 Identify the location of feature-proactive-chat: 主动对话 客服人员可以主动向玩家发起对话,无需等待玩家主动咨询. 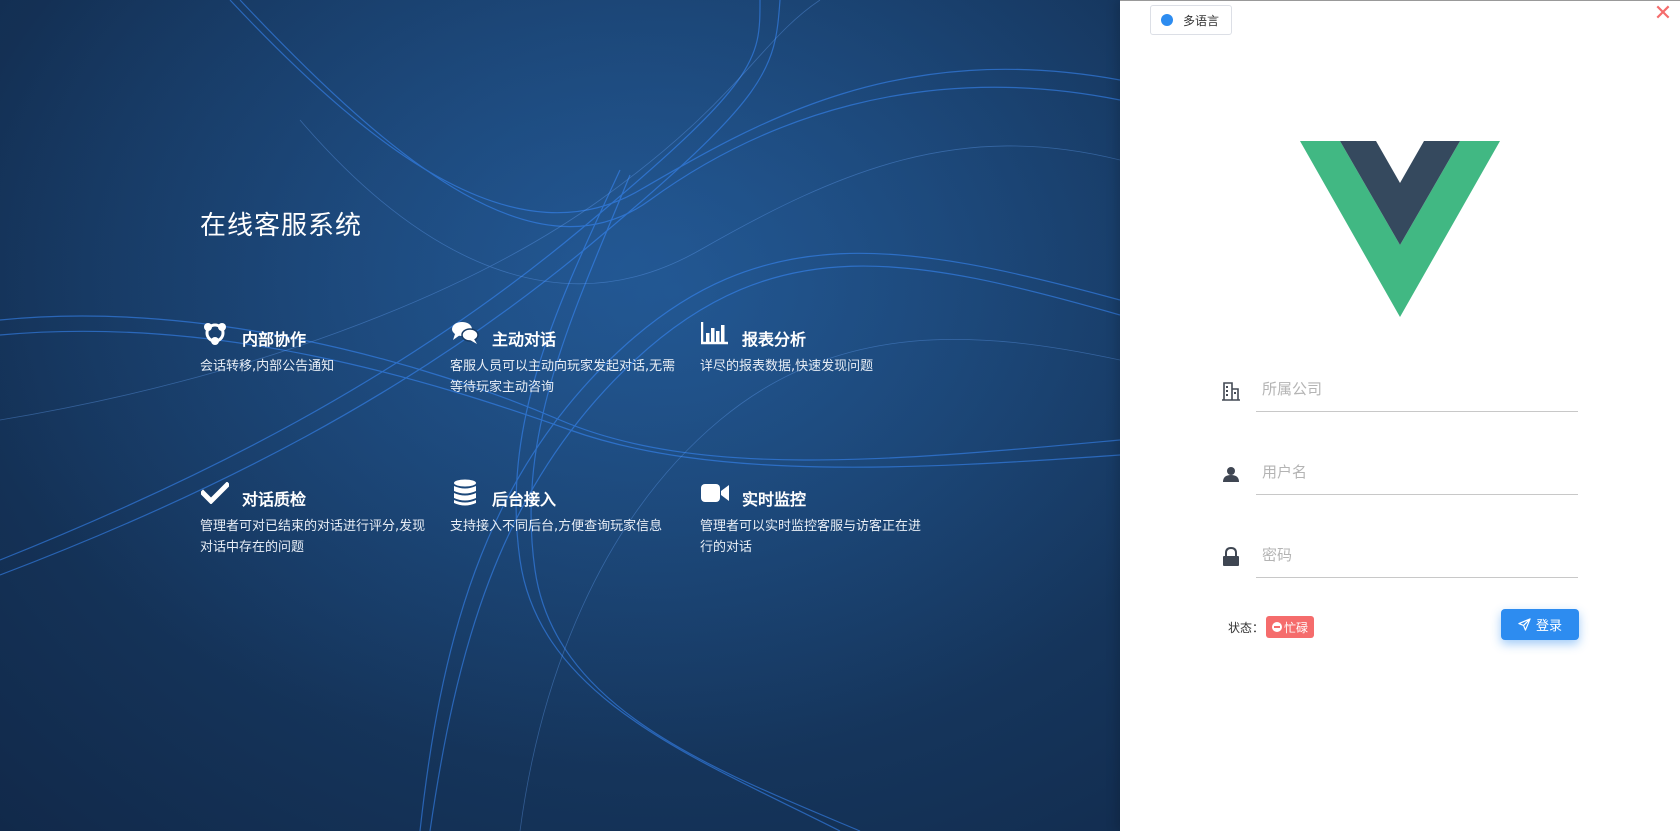
(565, 357).